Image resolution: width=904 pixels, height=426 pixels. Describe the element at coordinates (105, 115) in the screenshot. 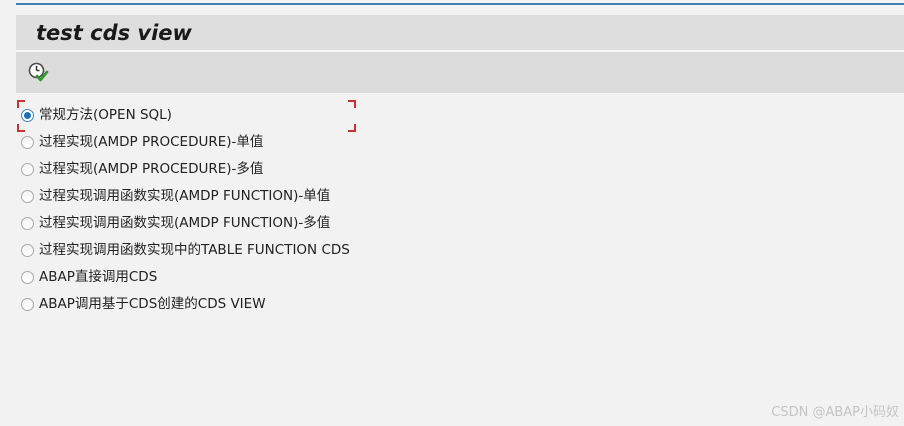

I see `radio-label: 常规方法(OPEN SQL)` at that location.